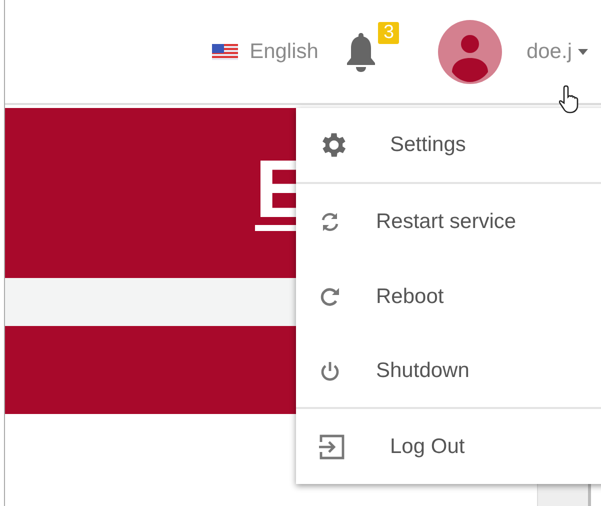 Image resolution: width=601 pixels, height=506 pixels. Describe the element at coordinates (448, 371) in the screenshot. I see `menu-item: Shutdown` at that location.